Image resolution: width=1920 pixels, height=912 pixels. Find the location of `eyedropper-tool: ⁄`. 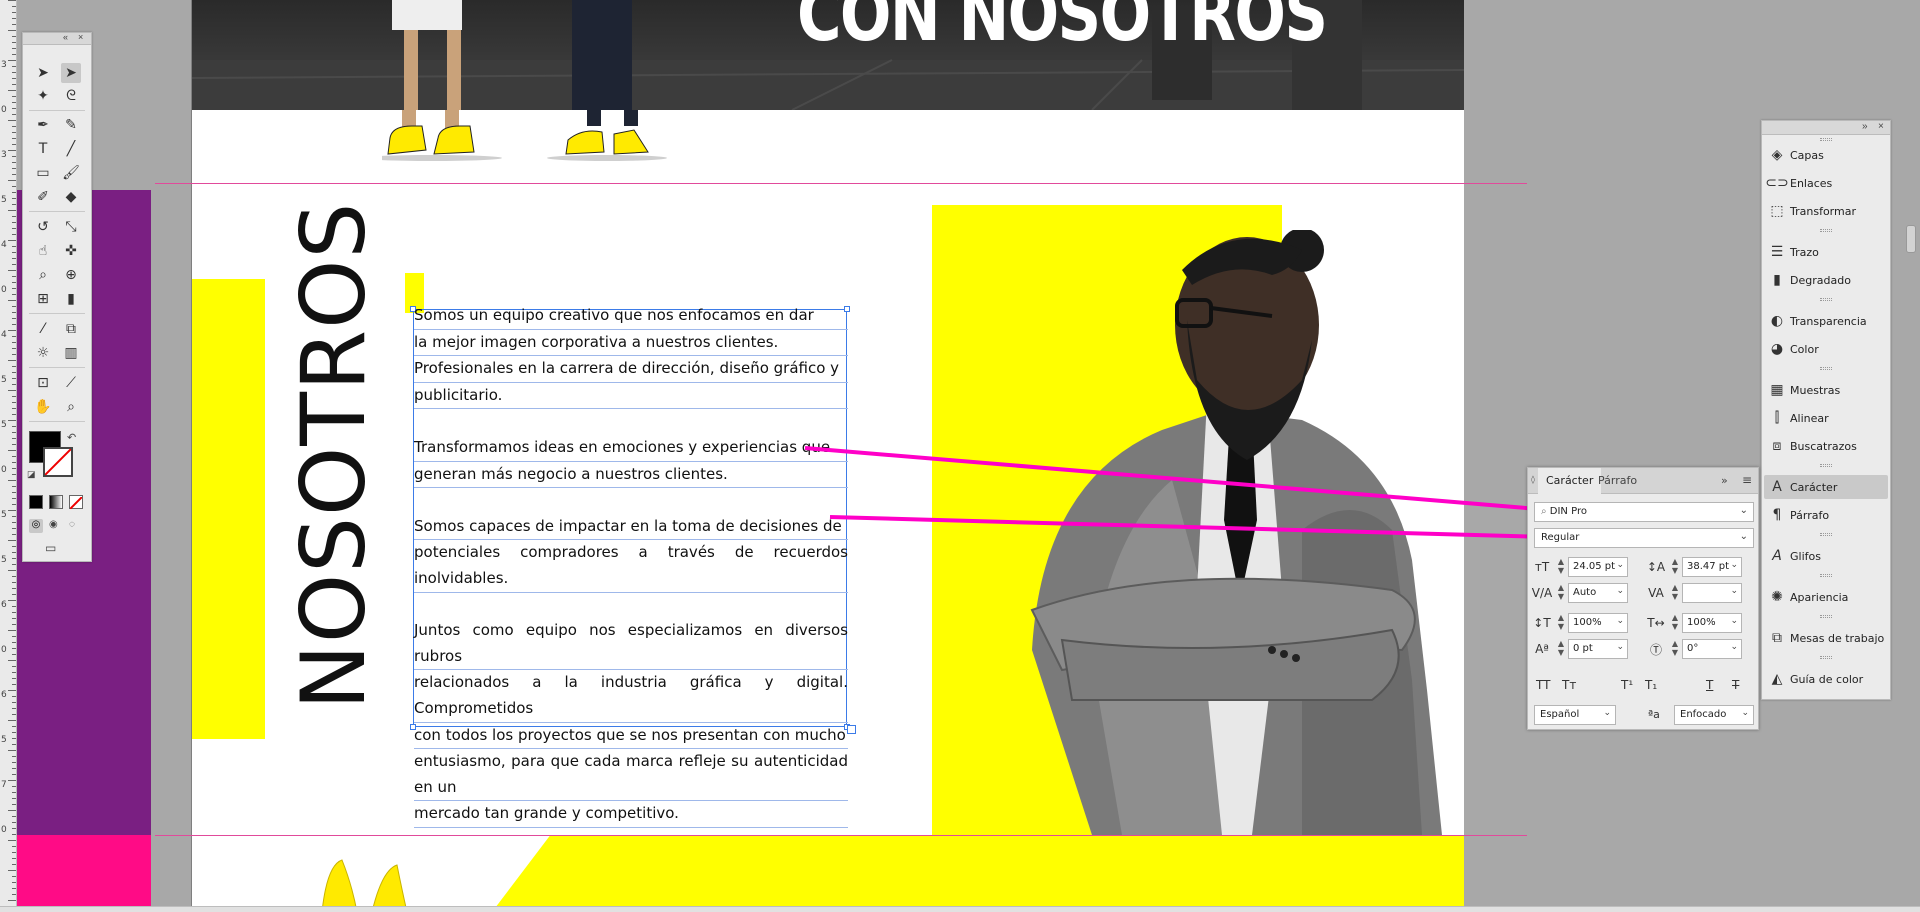

eyedropper-tool: ⁄ is located at coordinates (43, 329).